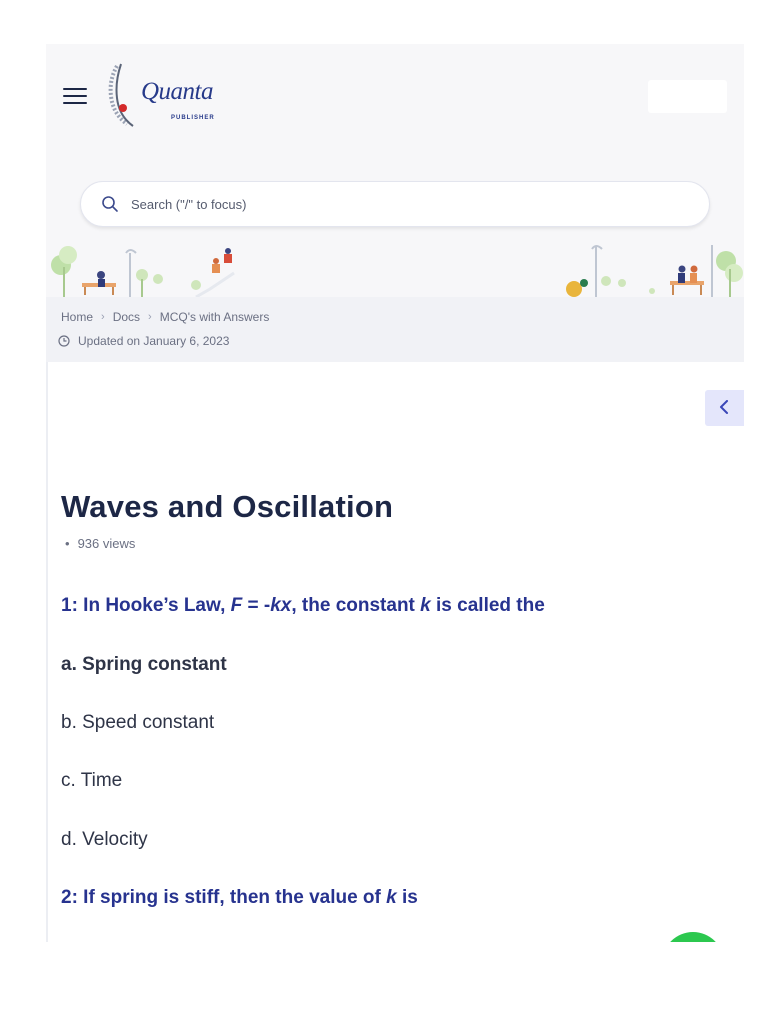 The image size is (768, 1024). What do you see at coordinates (411, 204) in the screenshot?
I see `search-input` at bounding box center [411, 204].